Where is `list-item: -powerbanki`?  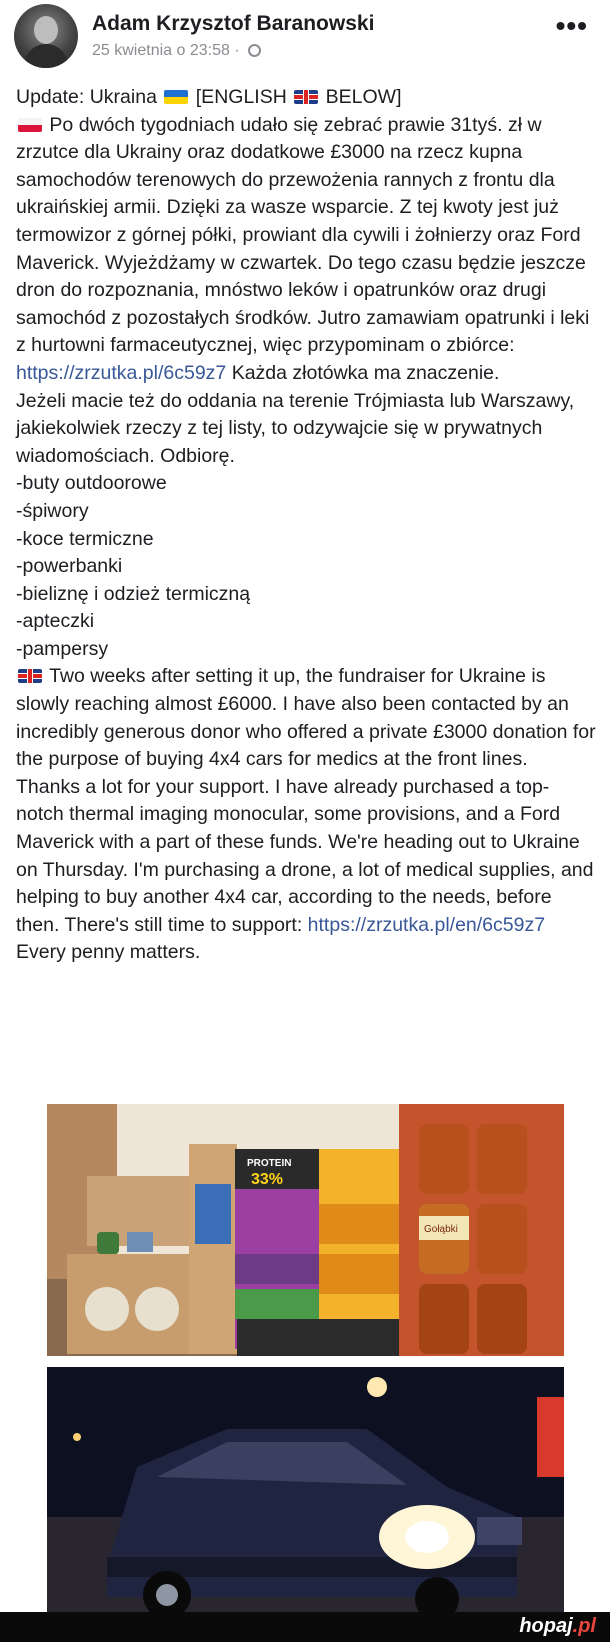 list-item: -powerbanki is located at coordinates (69, 566).